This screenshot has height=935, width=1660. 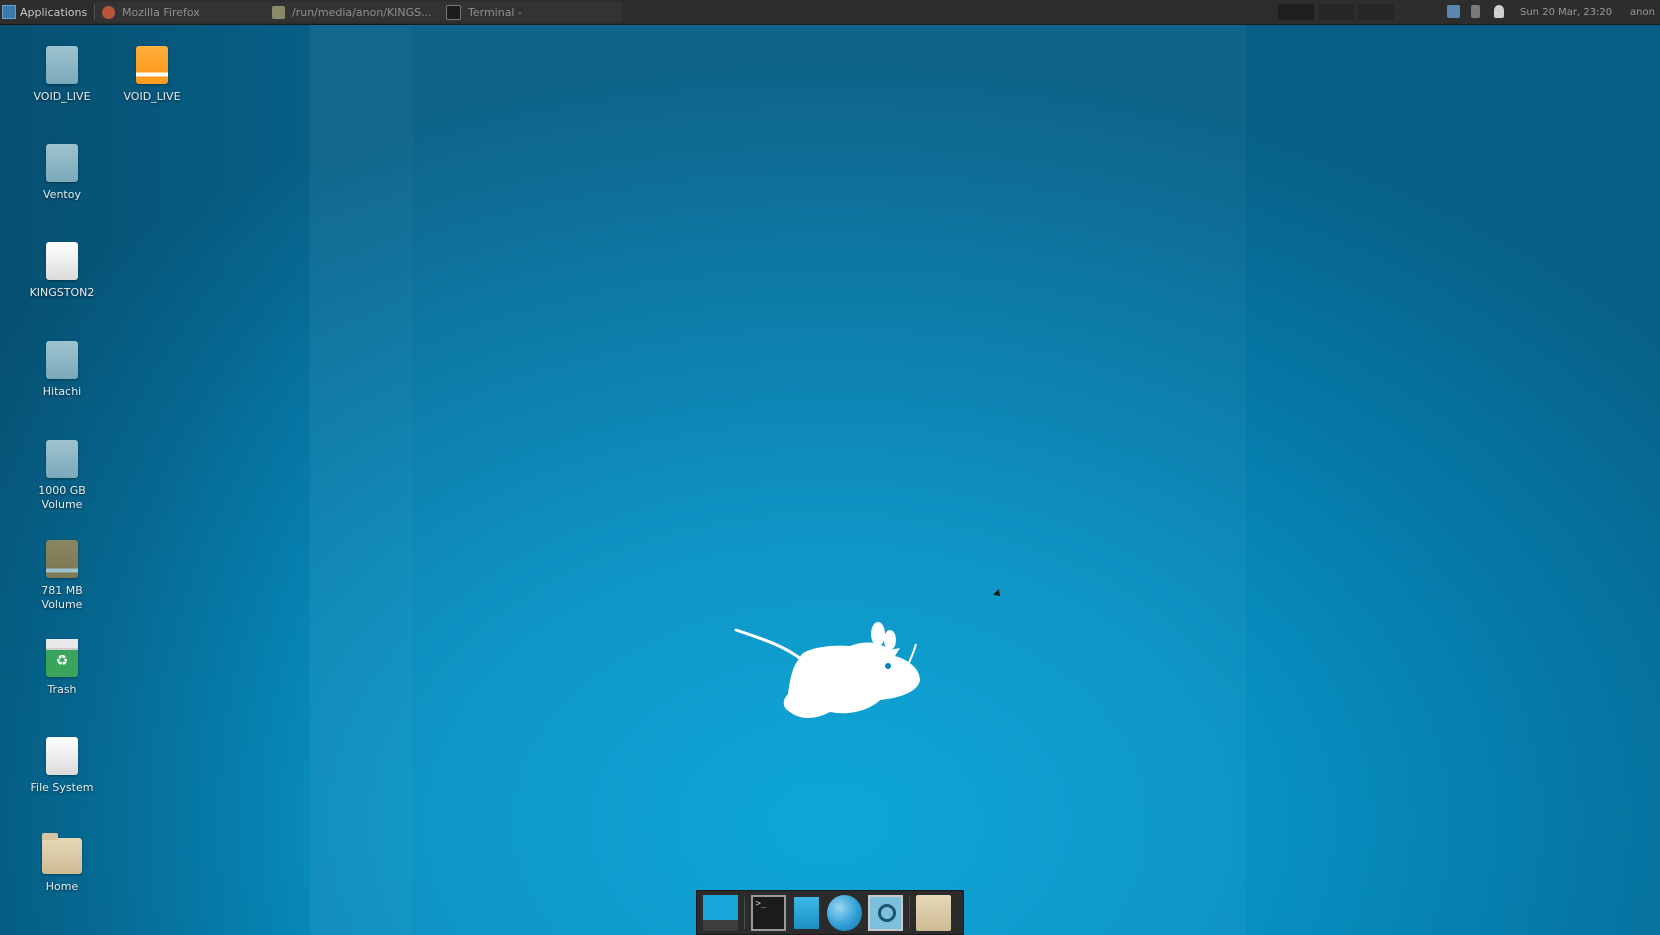 I want to click on applications-label: Applications, so click(x=54, y=12).